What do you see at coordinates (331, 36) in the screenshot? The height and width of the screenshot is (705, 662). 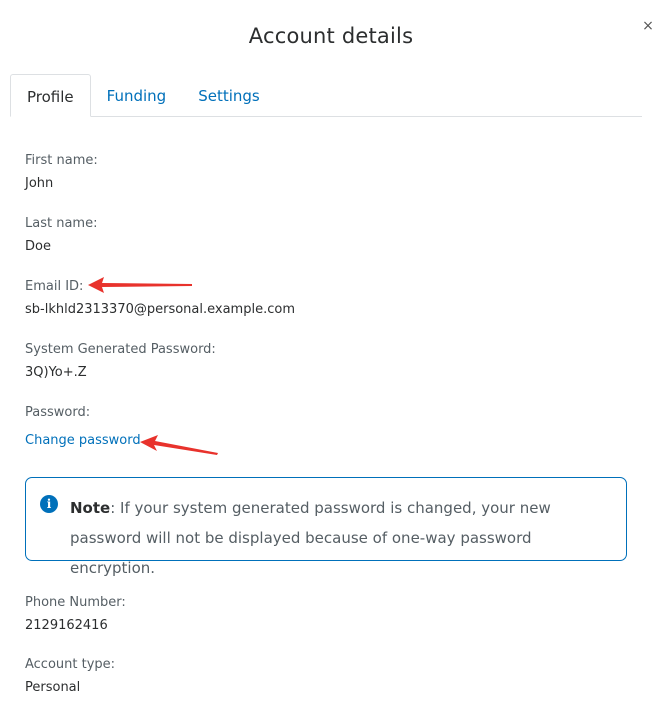 I see `dialog-title: Account details` at bounding box center [331, 36].